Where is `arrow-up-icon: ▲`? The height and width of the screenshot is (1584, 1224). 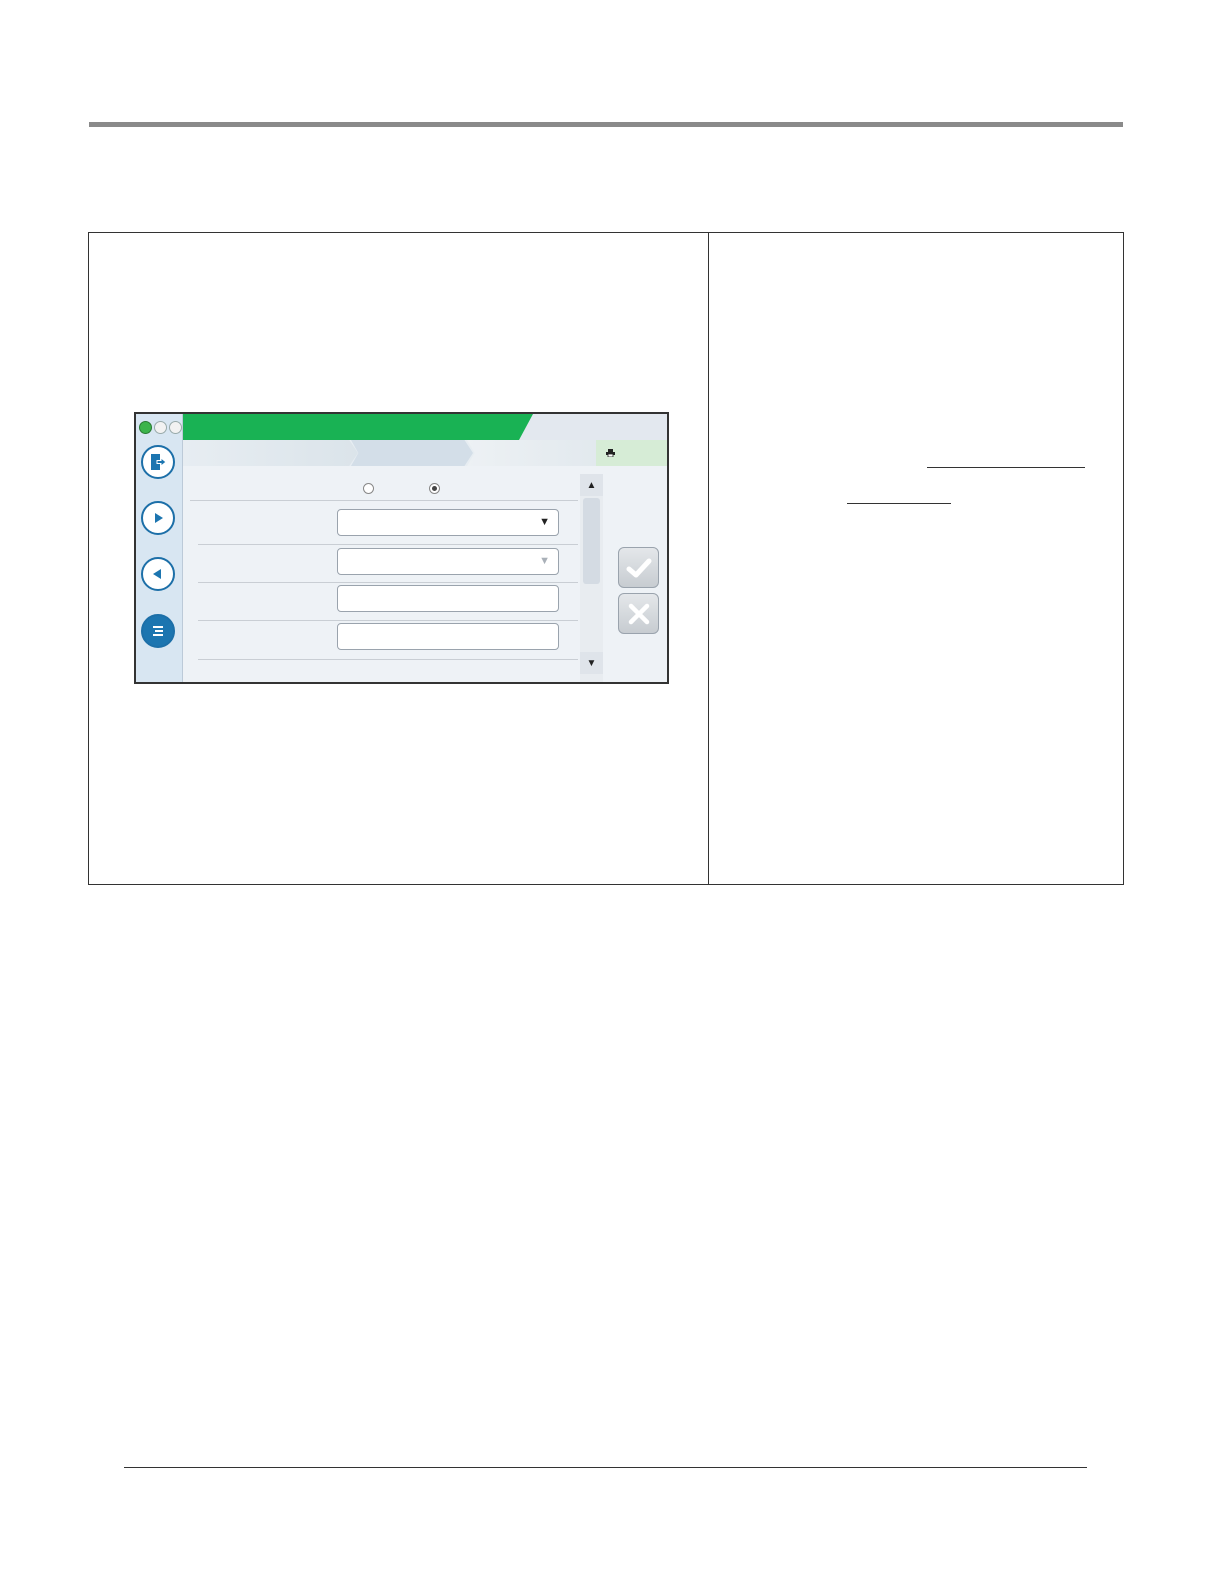 arrow-up-icon: ▲ is located at coordinates (591, 485).